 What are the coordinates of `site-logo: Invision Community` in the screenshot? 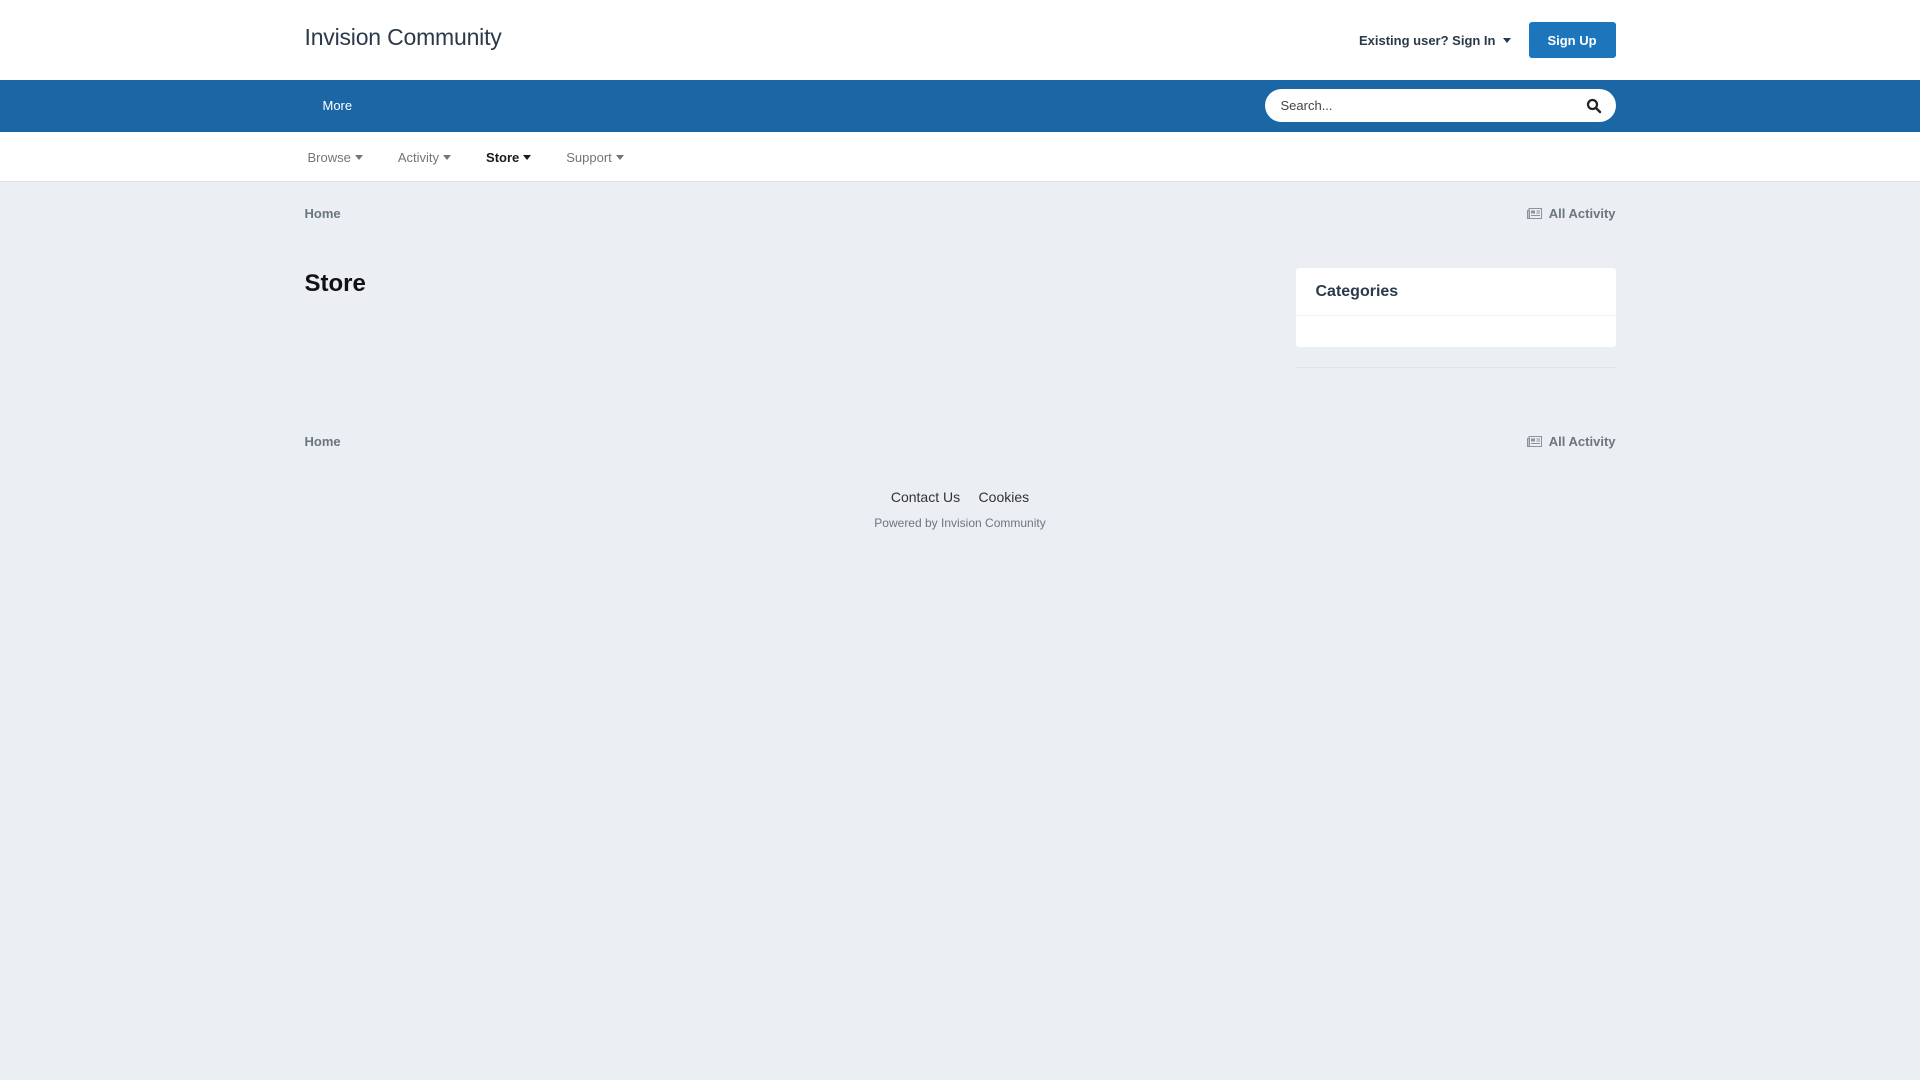 It's located at (403, 37).